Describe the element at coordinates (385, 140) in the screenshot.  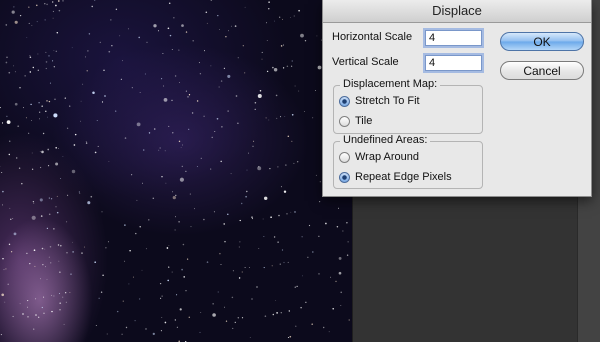
I see `undefined-areas-title: Undefined Areas:` at that location.